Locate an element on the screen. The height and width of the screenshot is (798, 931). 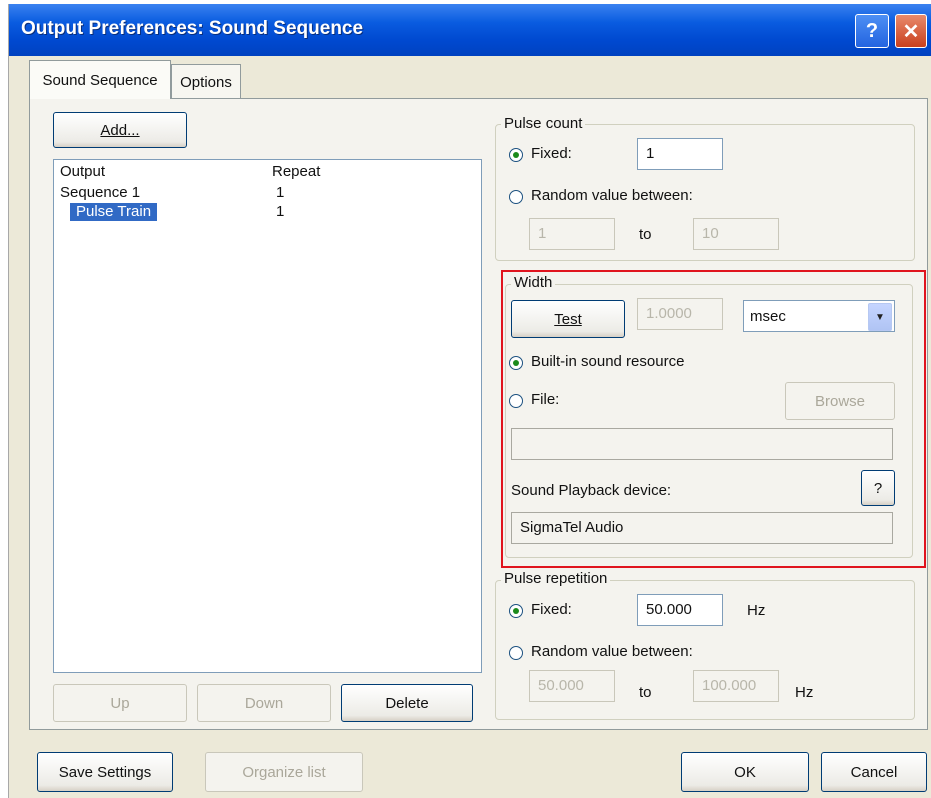
pulse-count-legend: Pulse count is located at coordinates (543, 123).